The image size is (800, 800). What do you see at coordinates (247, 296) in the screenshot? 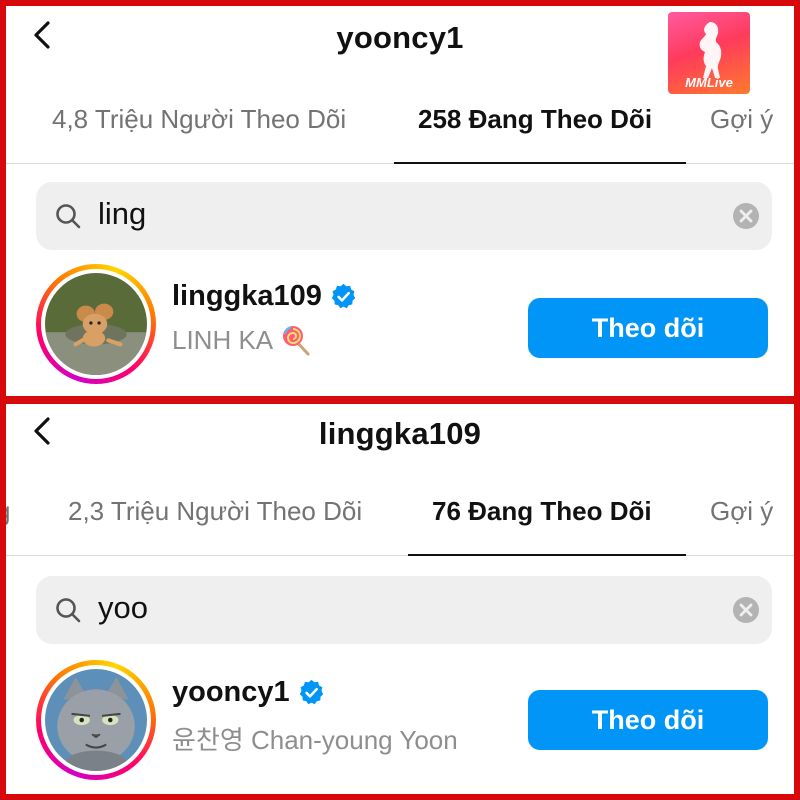
I see `username-text: linggka109` at bounding box center [247, 296].